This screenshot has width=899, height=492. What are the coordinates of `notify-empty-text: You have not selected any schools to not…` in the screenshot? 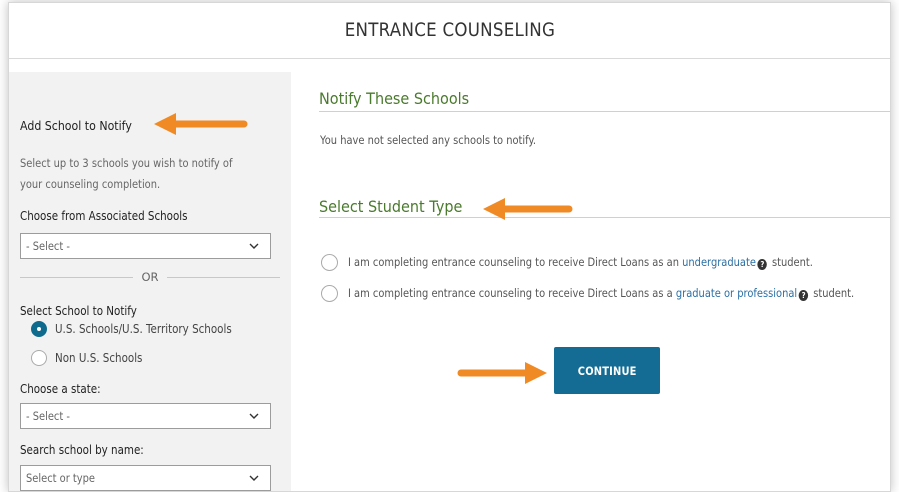 It's located at (428, 140).